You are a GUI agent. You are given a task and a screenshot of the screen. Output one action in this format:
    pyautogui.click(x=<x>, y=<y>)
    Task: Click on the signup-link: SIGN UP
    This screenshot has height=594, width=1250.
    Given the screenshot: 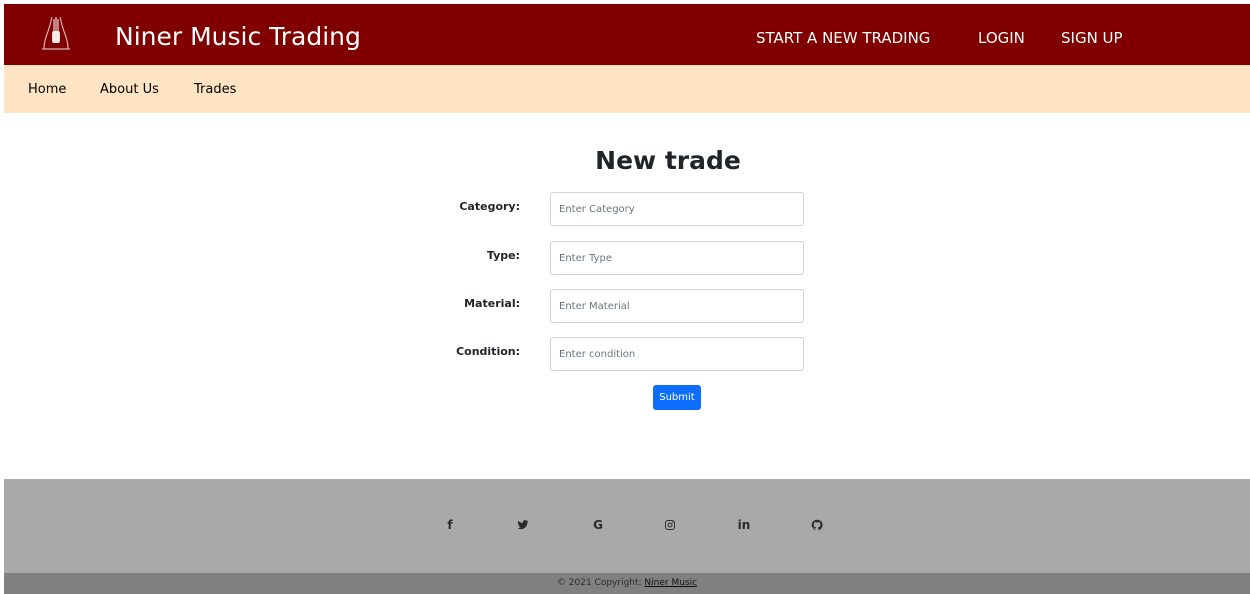 What is the action you would take?
    pyautogui.click(x=1092, y=38)
    